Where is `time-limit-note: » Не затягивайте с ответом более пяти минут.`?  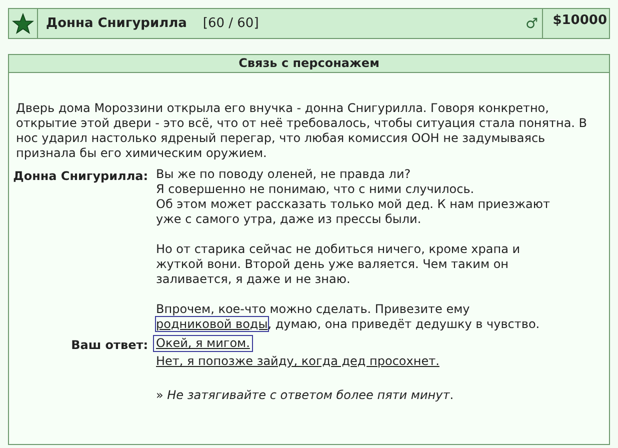 time-limit-note: » Не затягивайте с ответом более пяти минут. is located at coordinates (305, 395).